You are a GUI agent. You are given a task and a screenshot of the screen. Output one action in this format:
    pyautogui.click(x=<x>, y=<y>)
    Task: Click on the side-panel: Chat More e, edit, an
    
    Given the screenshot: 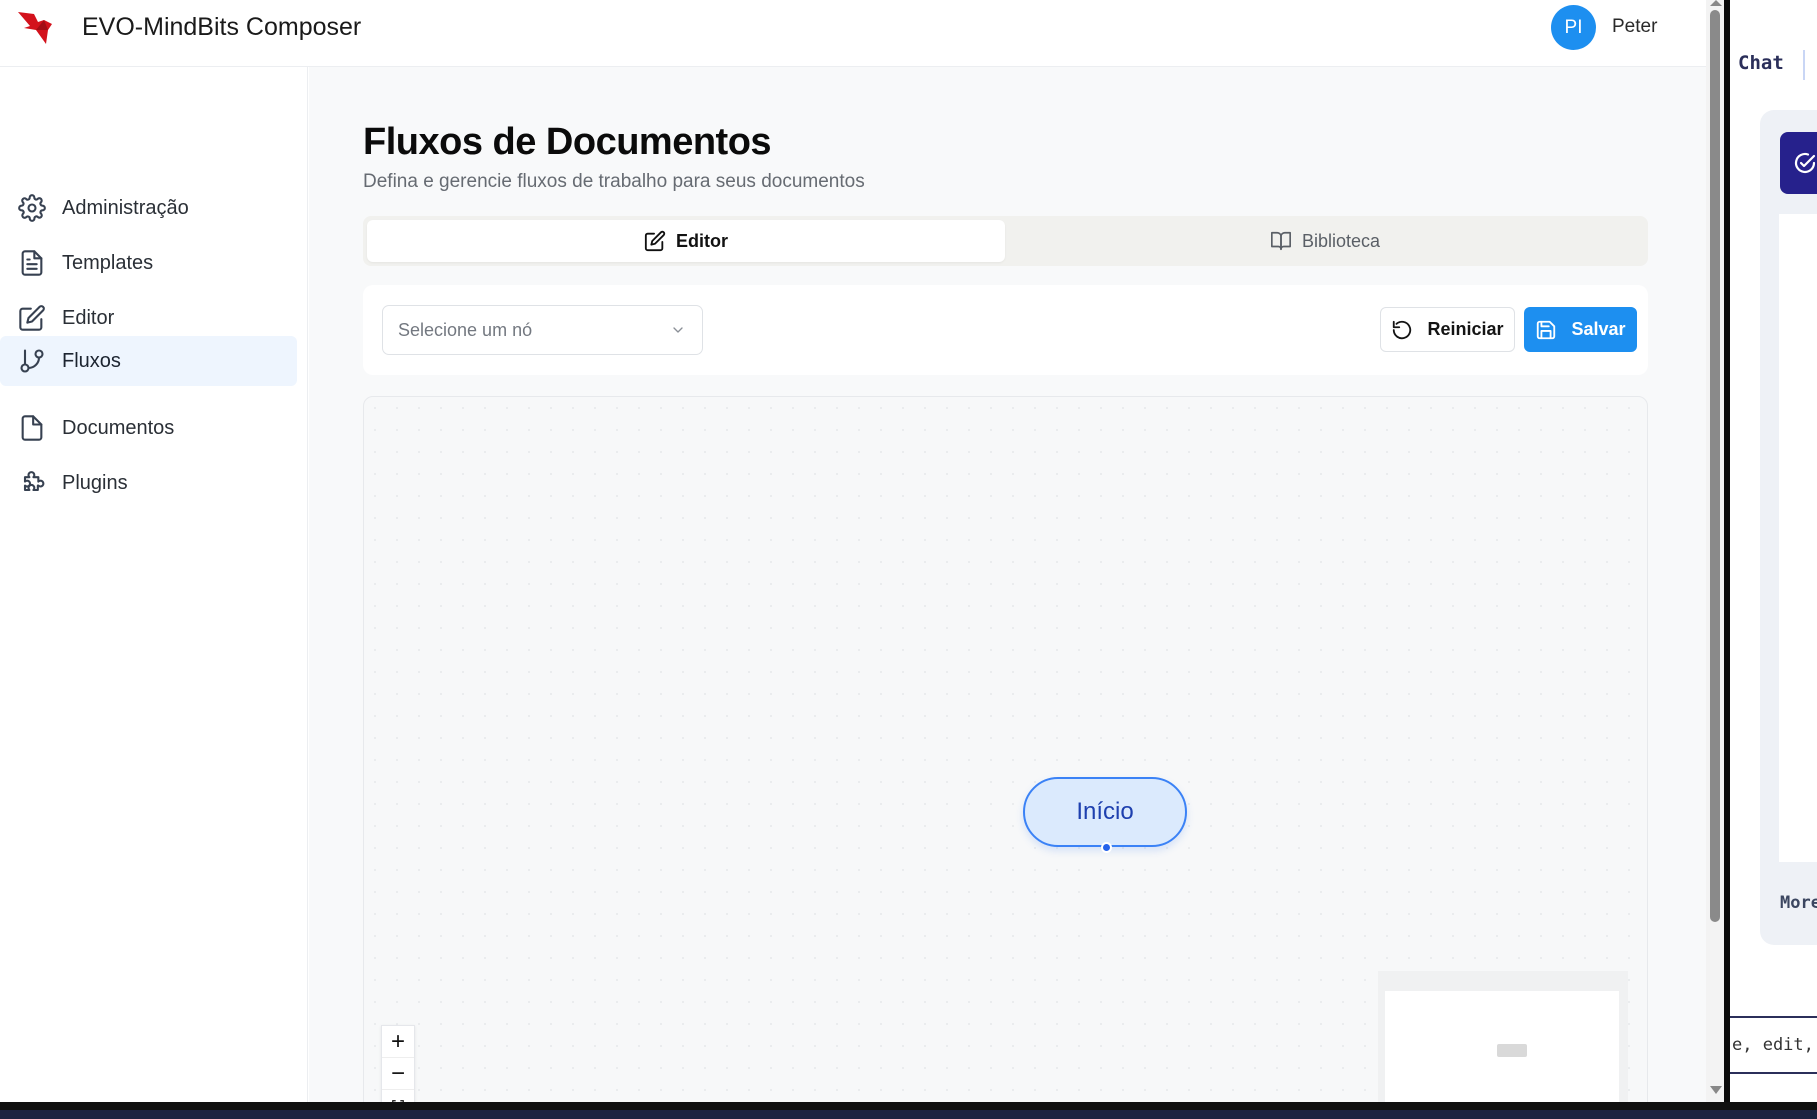 What is the action you would take?
    pyautogui.click(x=1773, y=559)
    